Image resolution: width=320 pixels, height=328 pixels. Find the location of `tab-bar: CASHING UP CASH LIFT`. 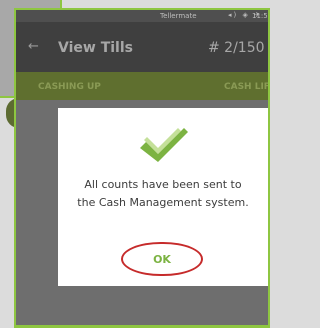

tab-bar: CASHING UP CASH LIFT is located at coordinates (142, 86).